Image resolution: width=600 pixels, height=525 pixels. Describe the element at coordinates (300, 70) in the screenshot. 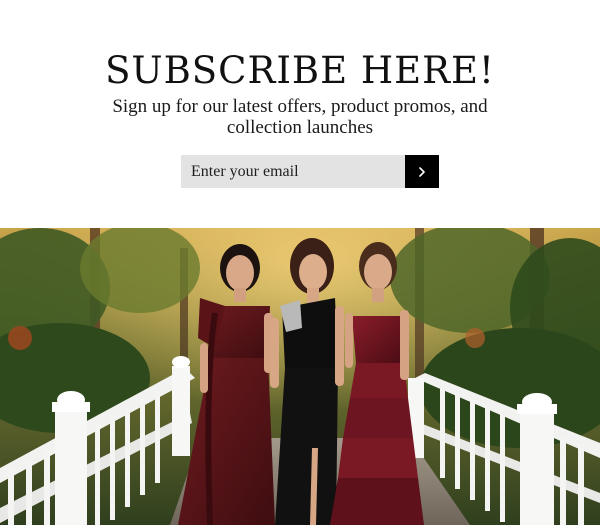

I see `page-title: SUBSCRIBE HERE!` at that location.